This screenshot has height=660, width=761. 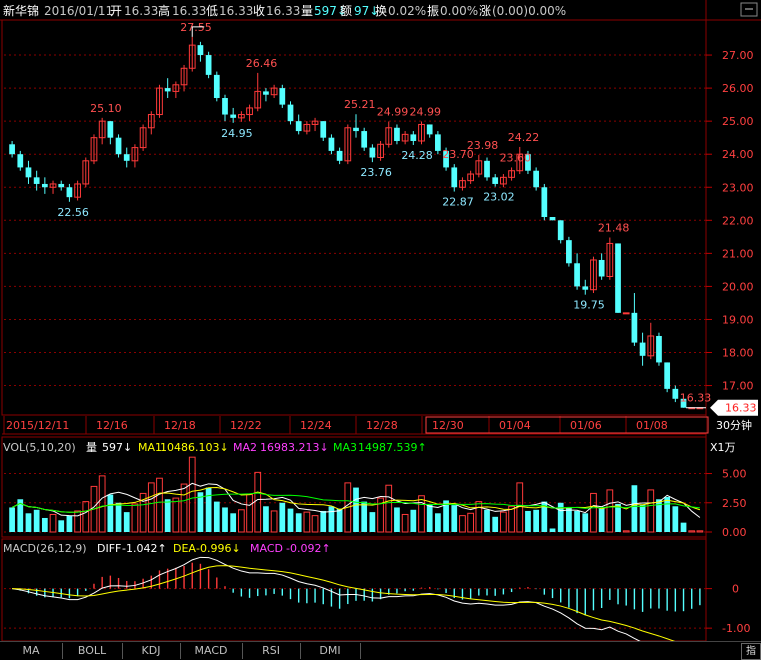 What do you see at coordinates (738, 286) in the screenshot?
I see `price-tick-label: 20.00` at bounding box center [738, 286].